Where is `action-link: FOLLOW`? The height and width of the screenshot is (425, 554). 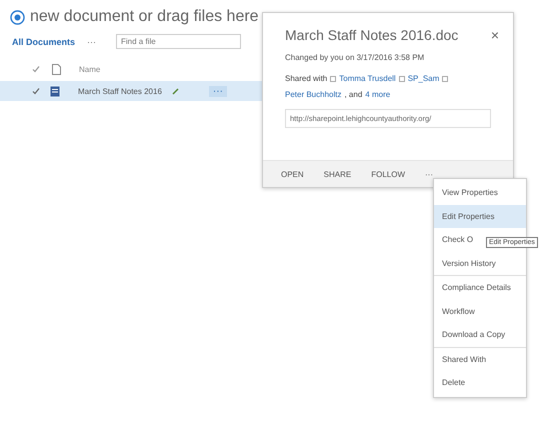 action-link: FOLLOW is located at coordinates (388, 174).